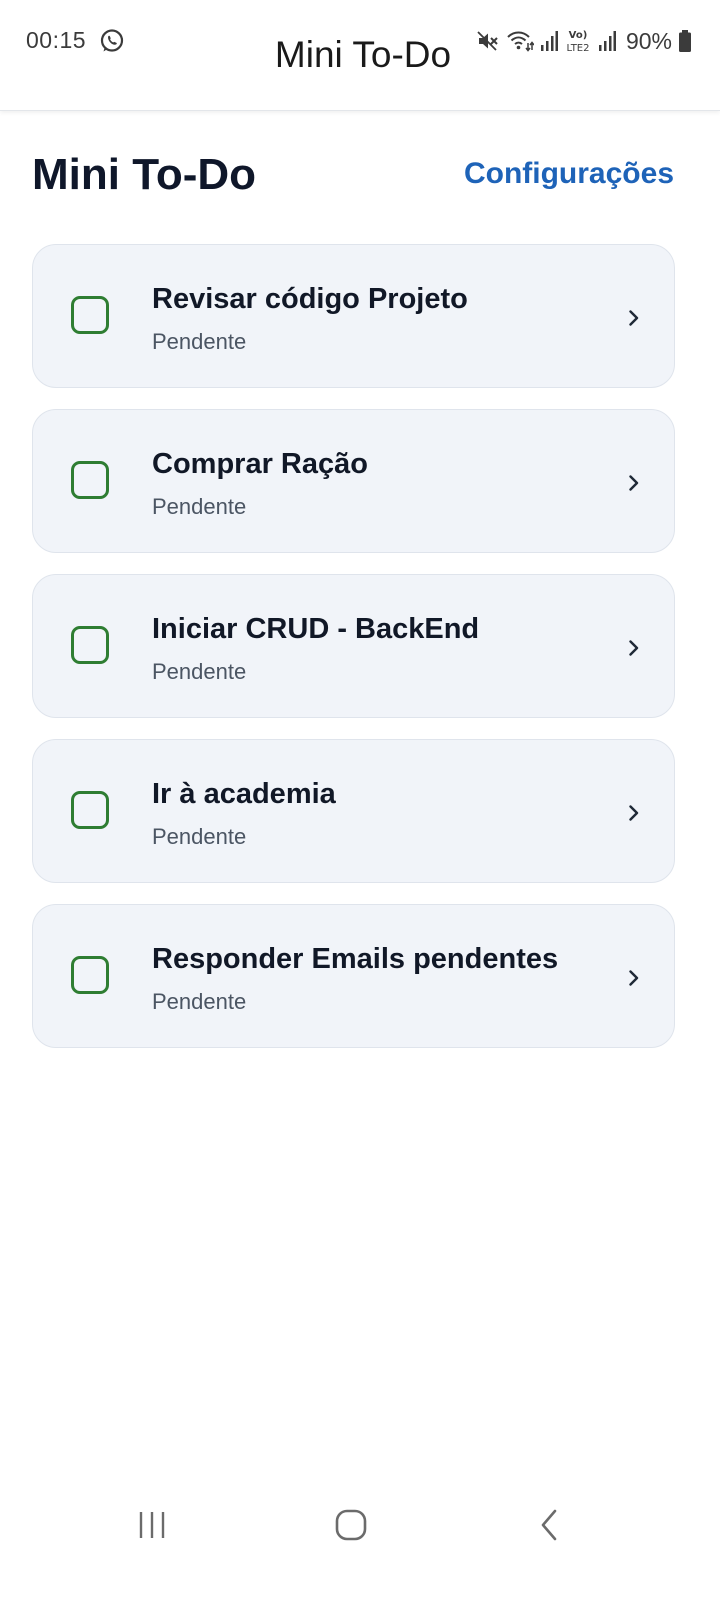 The image size is (720, 1600). I want to click on recent-apps-button, so click(152, 1525).